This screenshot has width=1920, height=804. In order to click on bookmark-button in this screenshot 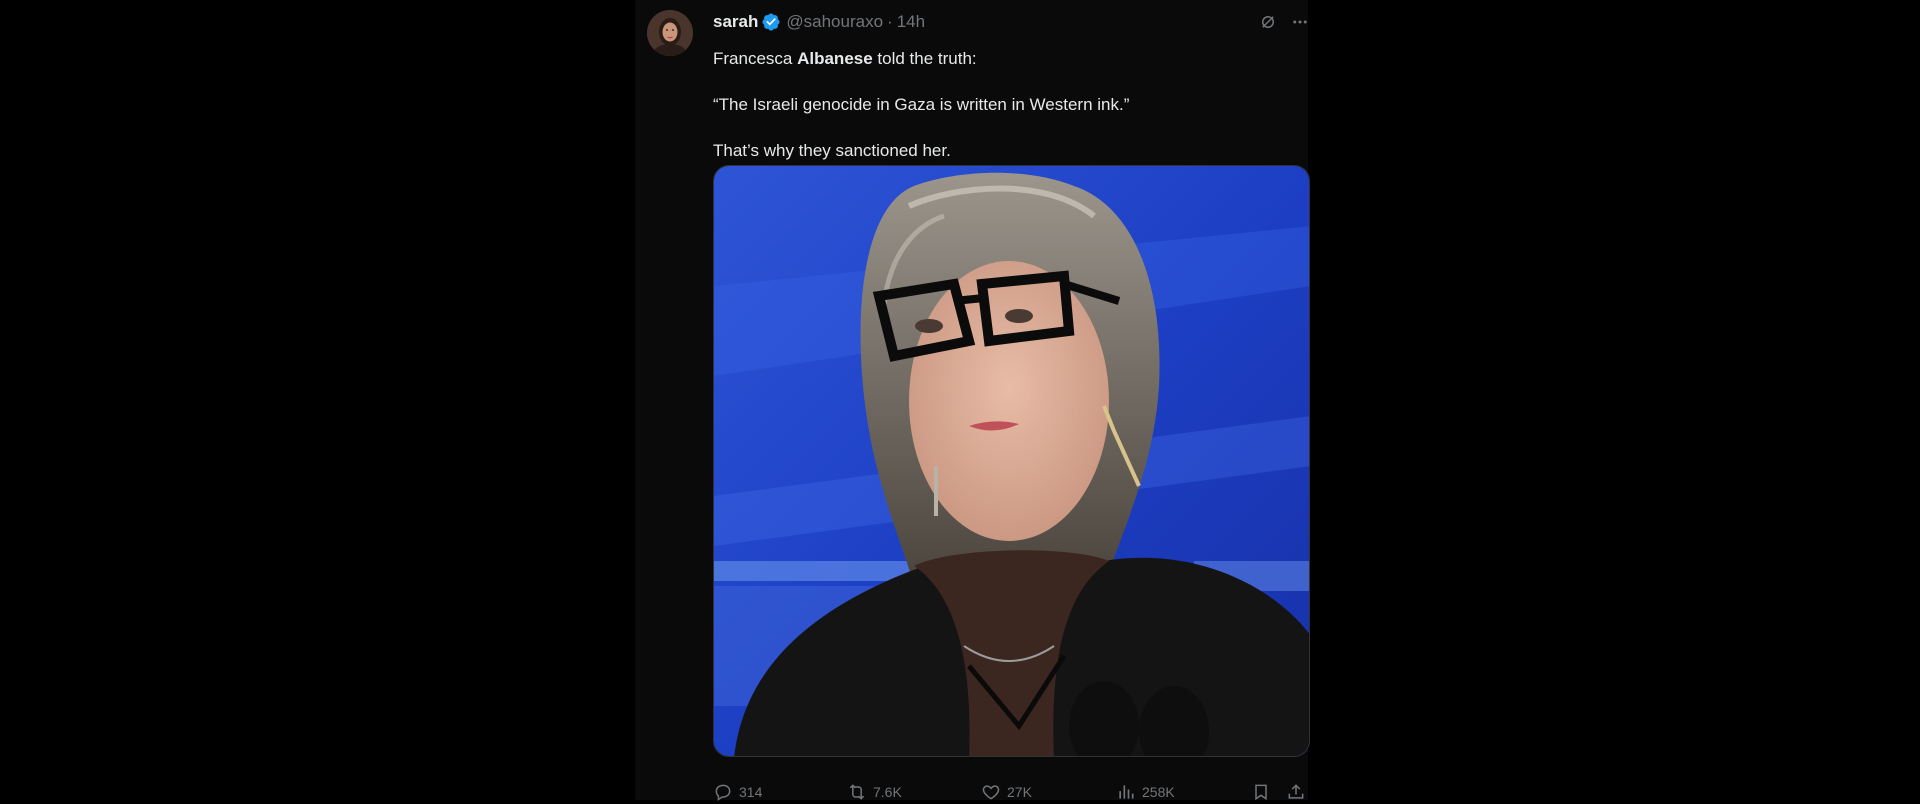, I will do `click(1261, 792)`.